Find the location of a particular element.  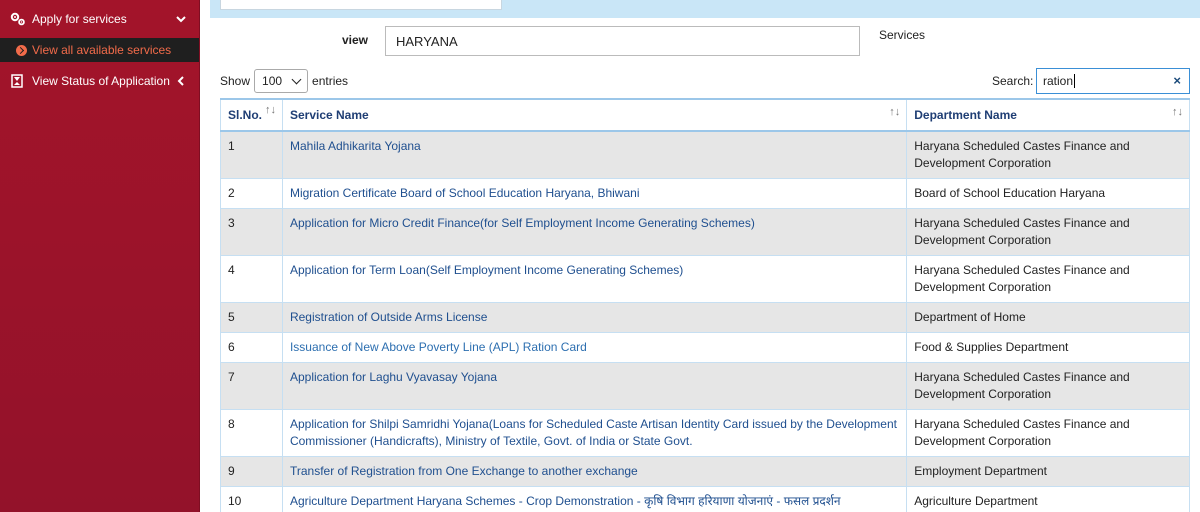

header-label: Service Name is located at coordinates (329, 115).